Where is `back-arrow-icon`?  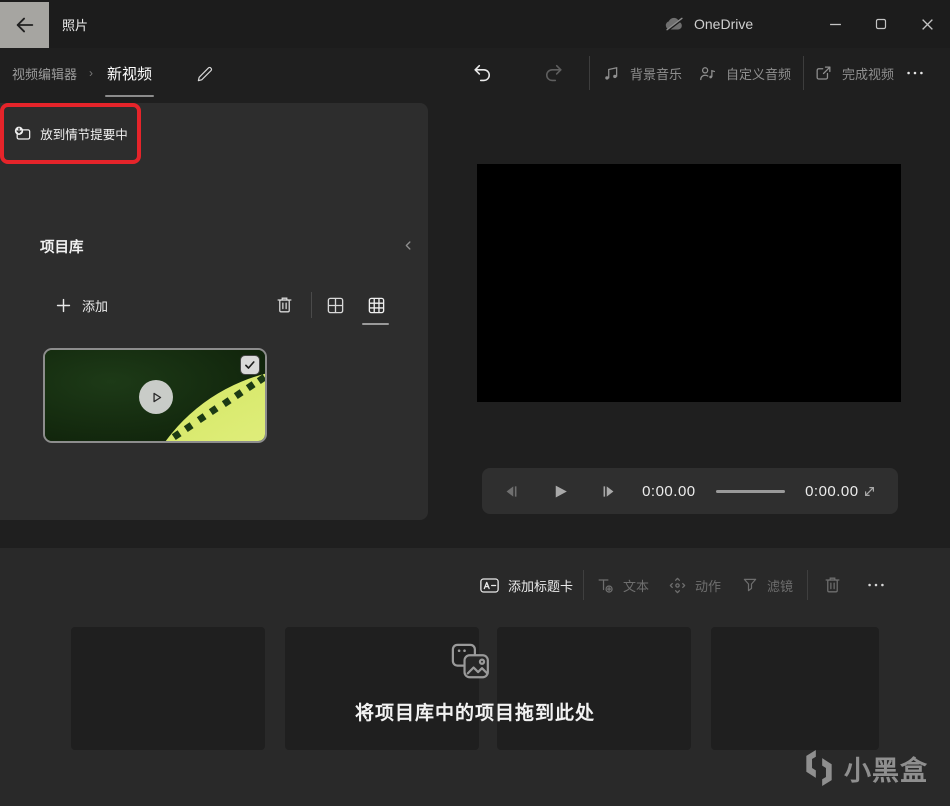 back-arrow-icon is located at coordinates (25, 25).